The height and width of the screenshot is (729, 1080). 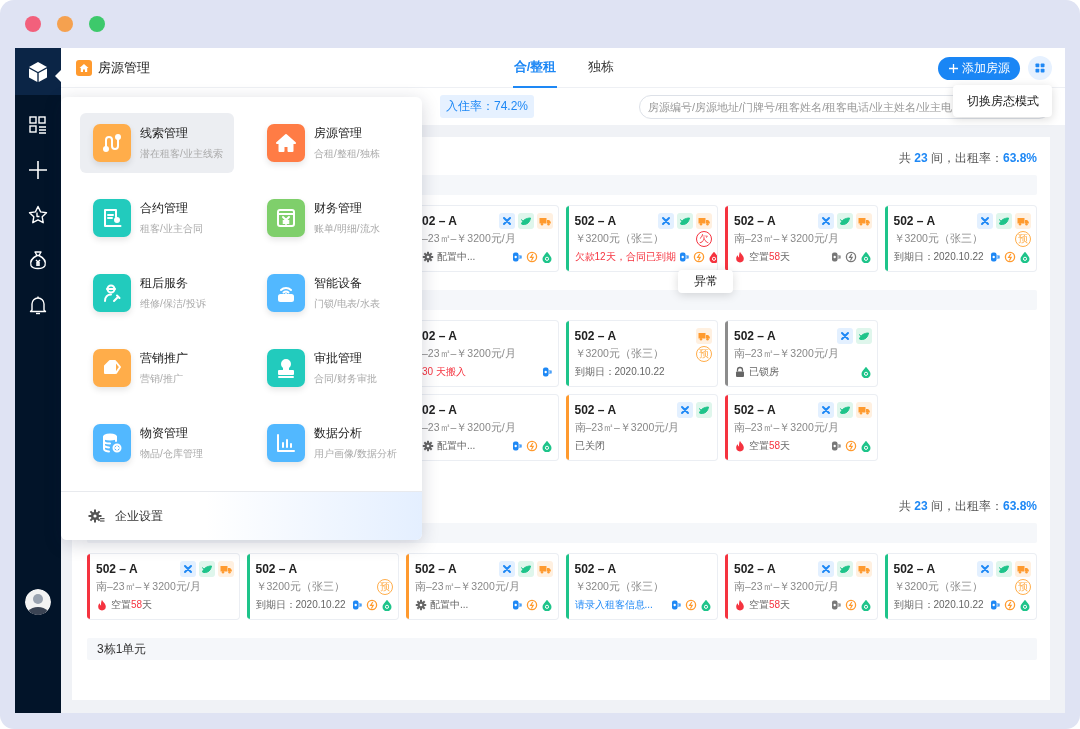 I want to click on settings-icon, so click(x=96, y=516).